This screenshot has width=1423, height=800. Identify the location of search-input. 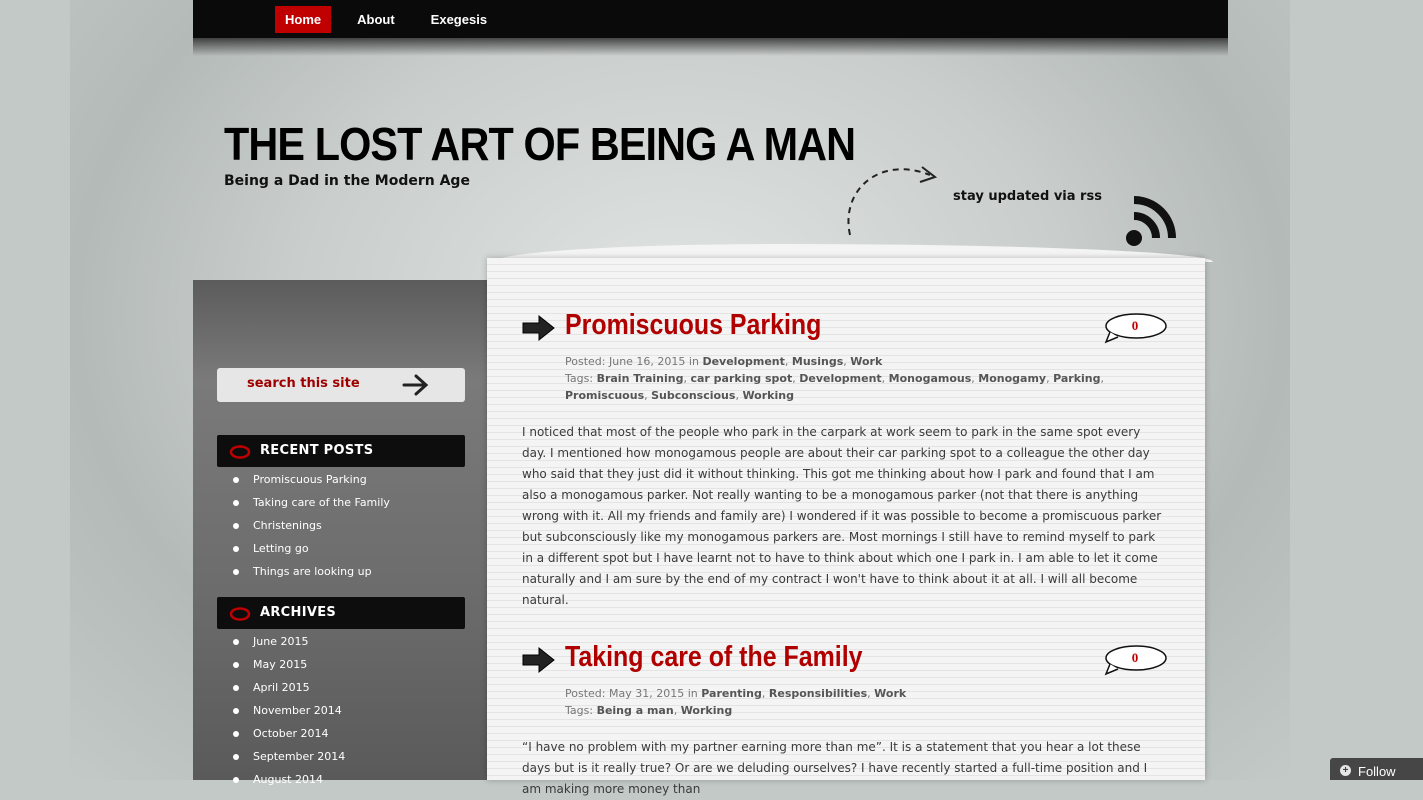
(322, 383).